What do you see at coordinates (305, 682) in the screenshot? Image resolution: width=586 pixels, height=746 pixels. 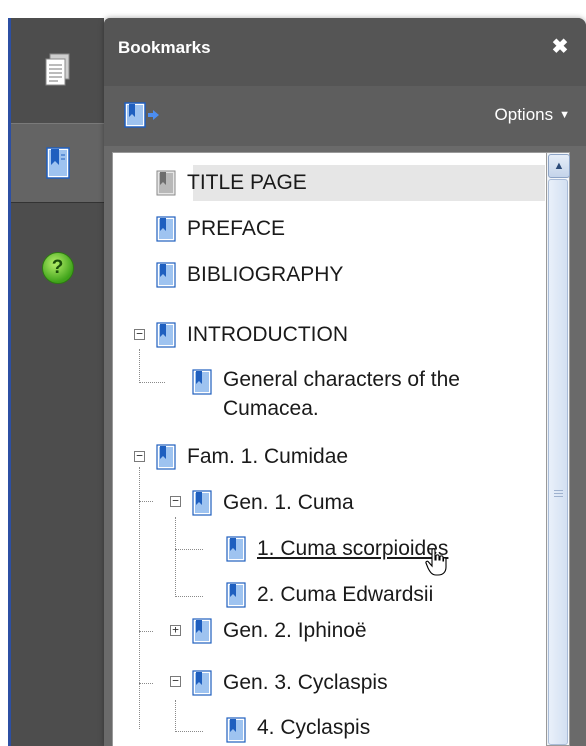 I see `bookmark-label: Gen. 3. Cyclaspis` at bounding box center [305, 682].